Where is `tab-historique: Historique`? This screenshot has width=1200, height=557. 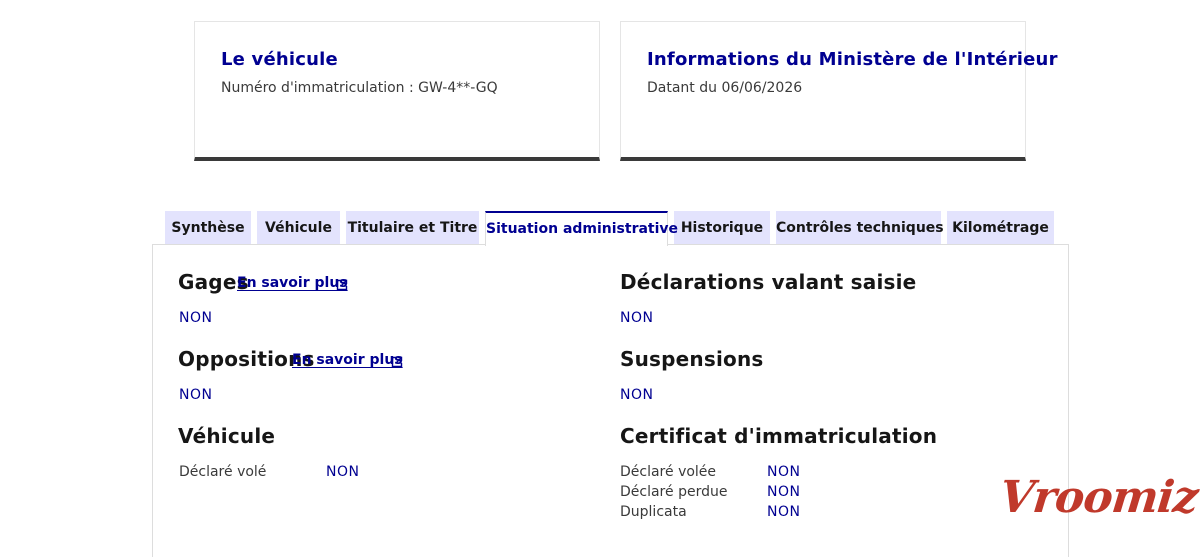 tab-historique: Historique is located at coordinates (722, 228).